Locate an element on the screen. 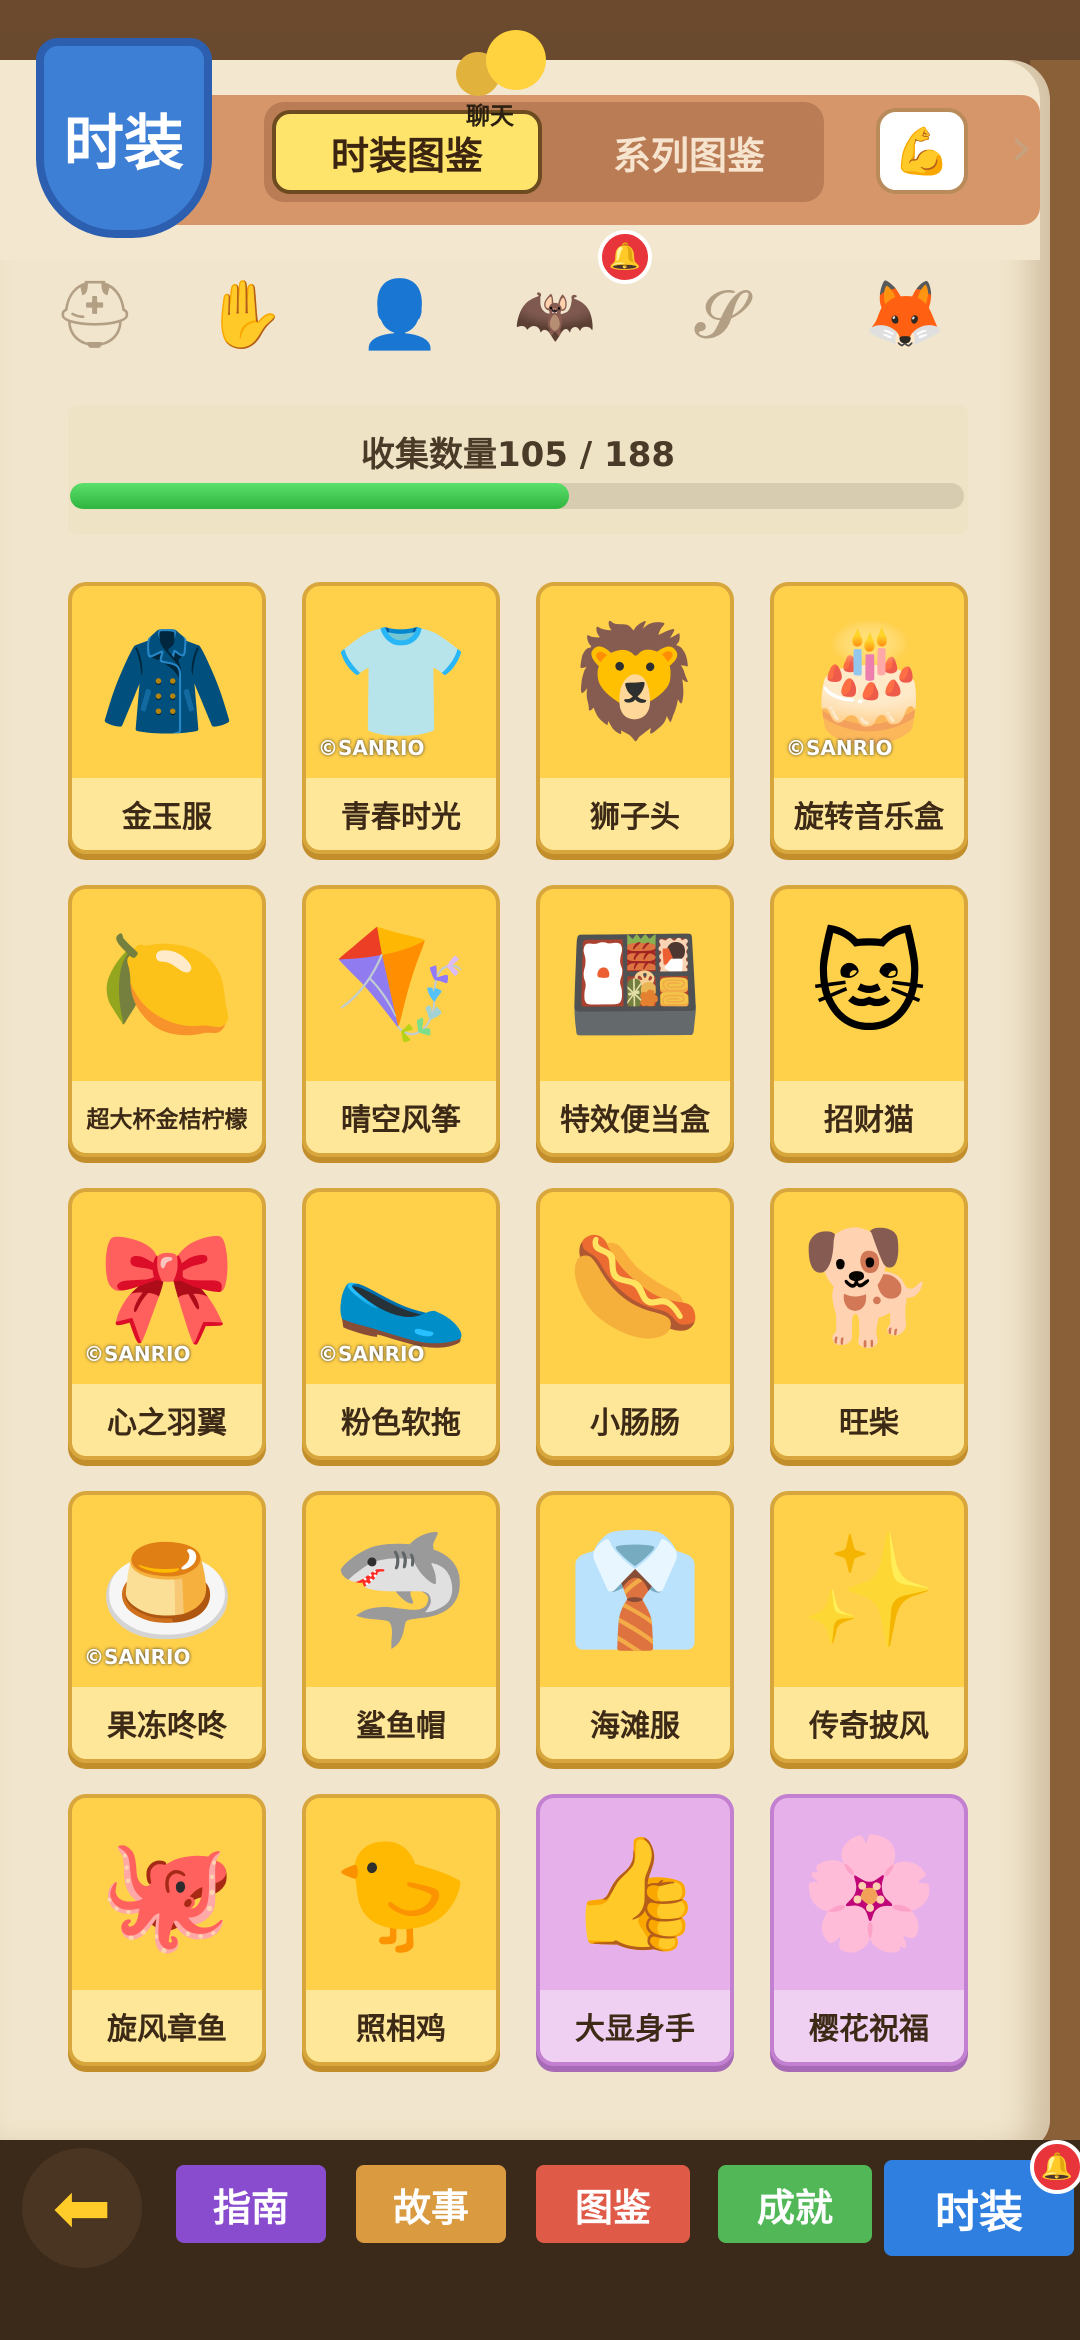 The height and width of the screenshot is (2340, 1080). section-badge: 时装 is located at coordinates (124, 138).